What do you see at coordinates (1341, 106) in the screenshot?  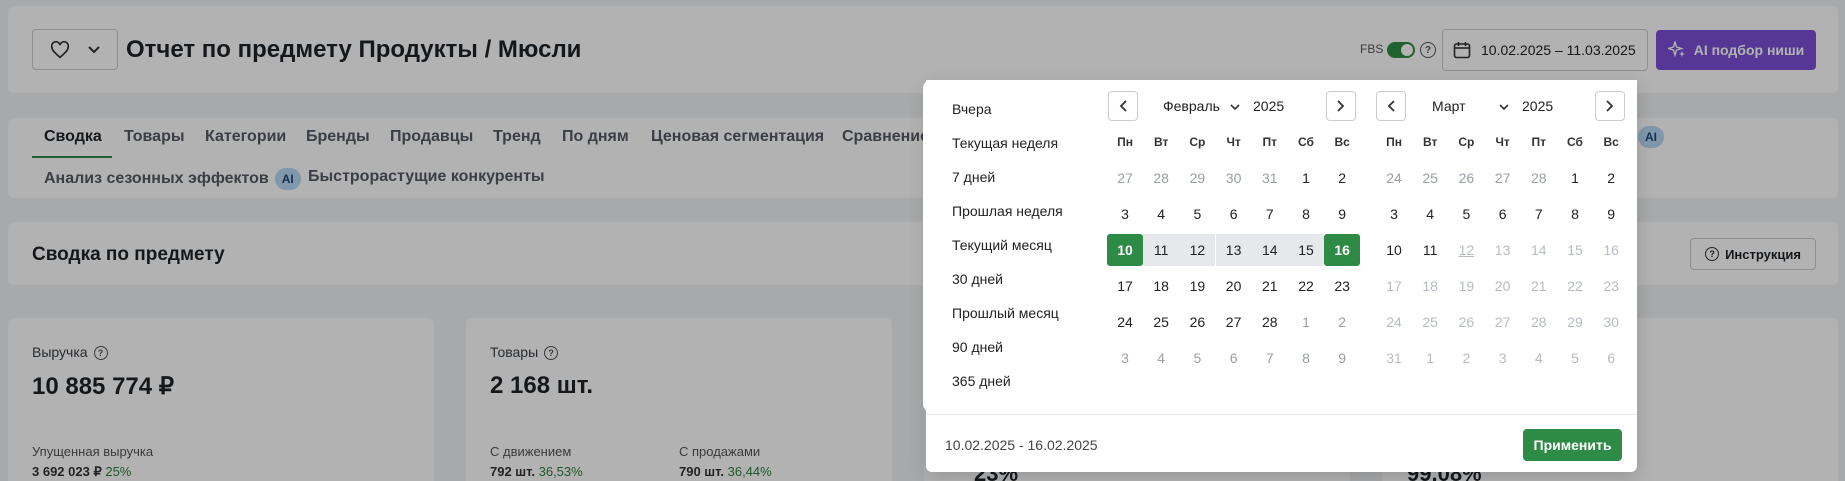 I see `next-month-button-left` at bounding box center [1341, 106].